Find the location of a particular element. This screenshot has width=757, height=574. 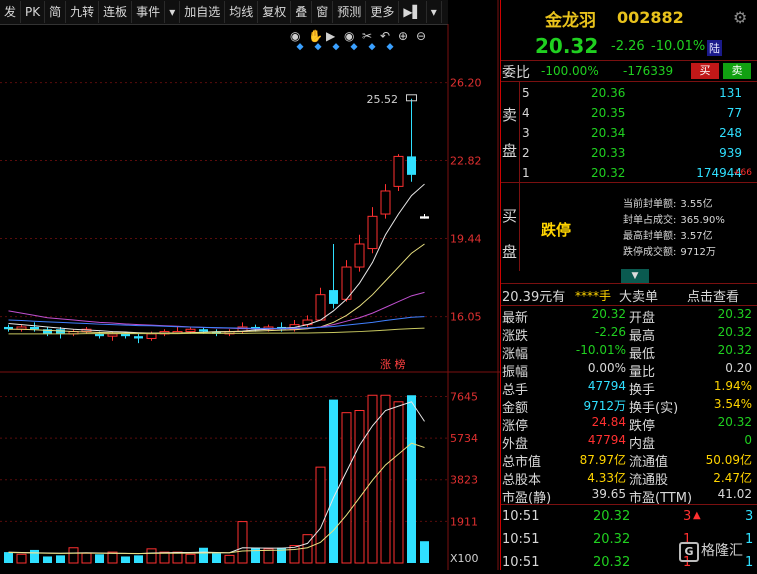

stat-value: 24.84 is located at coordinates (608, 422).